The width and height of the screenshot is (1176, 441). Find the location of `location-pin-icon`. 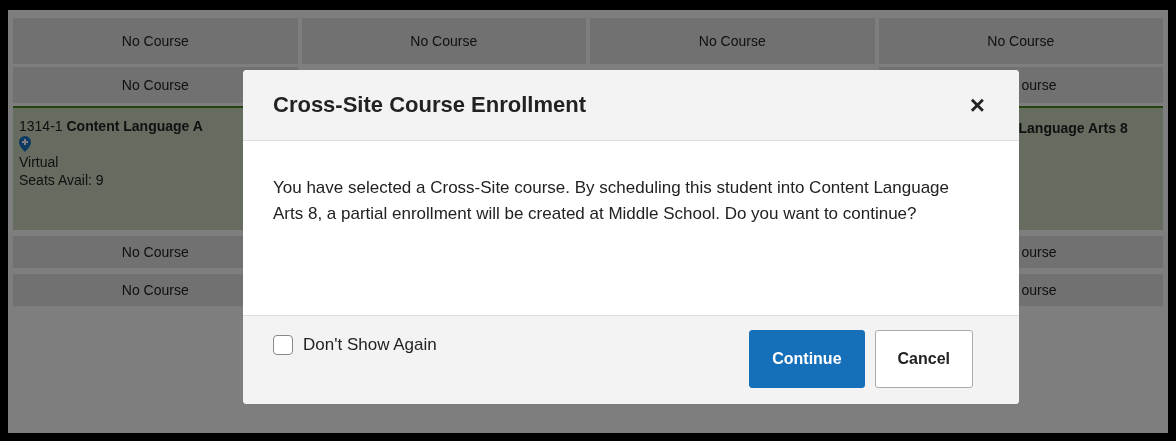

location-pin-icon is located at coordinates (25, 144).